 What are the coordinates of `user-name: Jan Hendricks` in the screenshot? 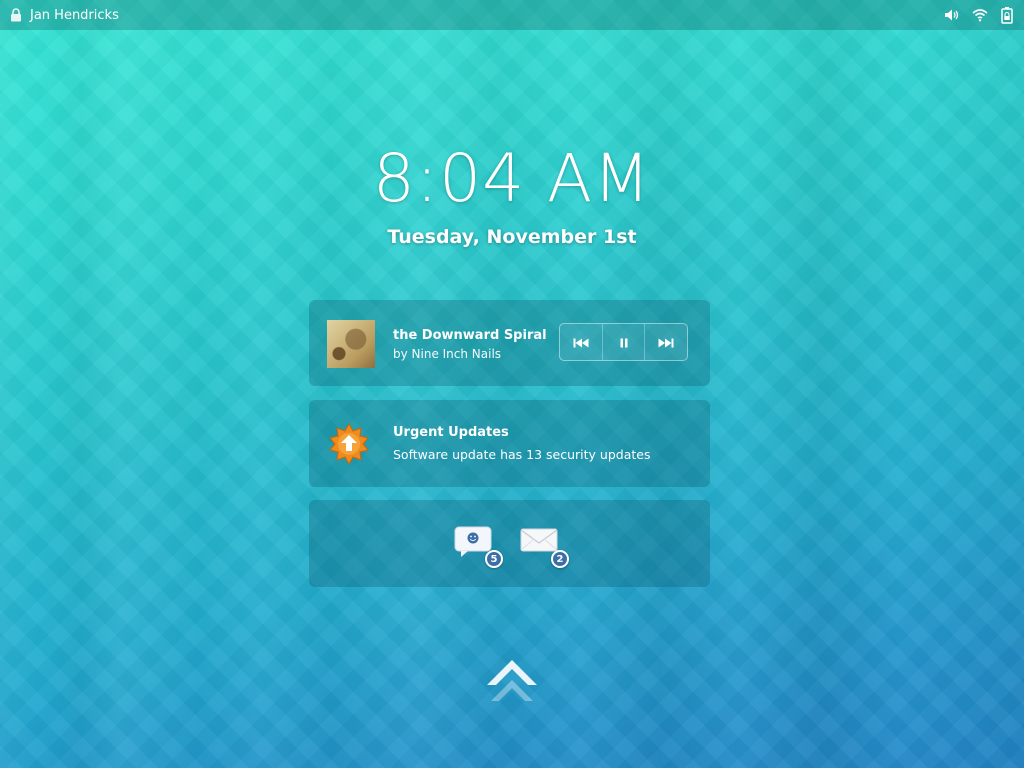 It's located at (74, 15).